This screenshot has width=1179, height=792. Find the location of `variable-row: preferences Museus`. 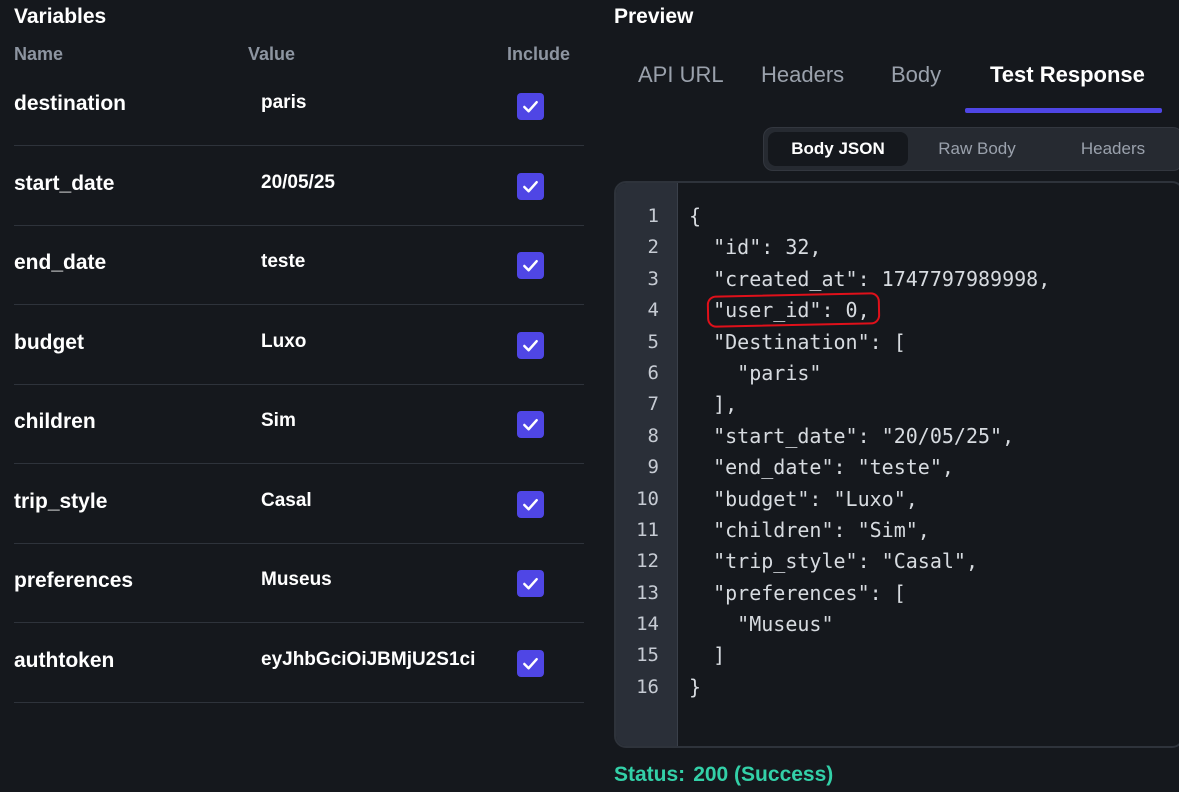

variable-row: preferences Museus is located at coordinates (299, 583).